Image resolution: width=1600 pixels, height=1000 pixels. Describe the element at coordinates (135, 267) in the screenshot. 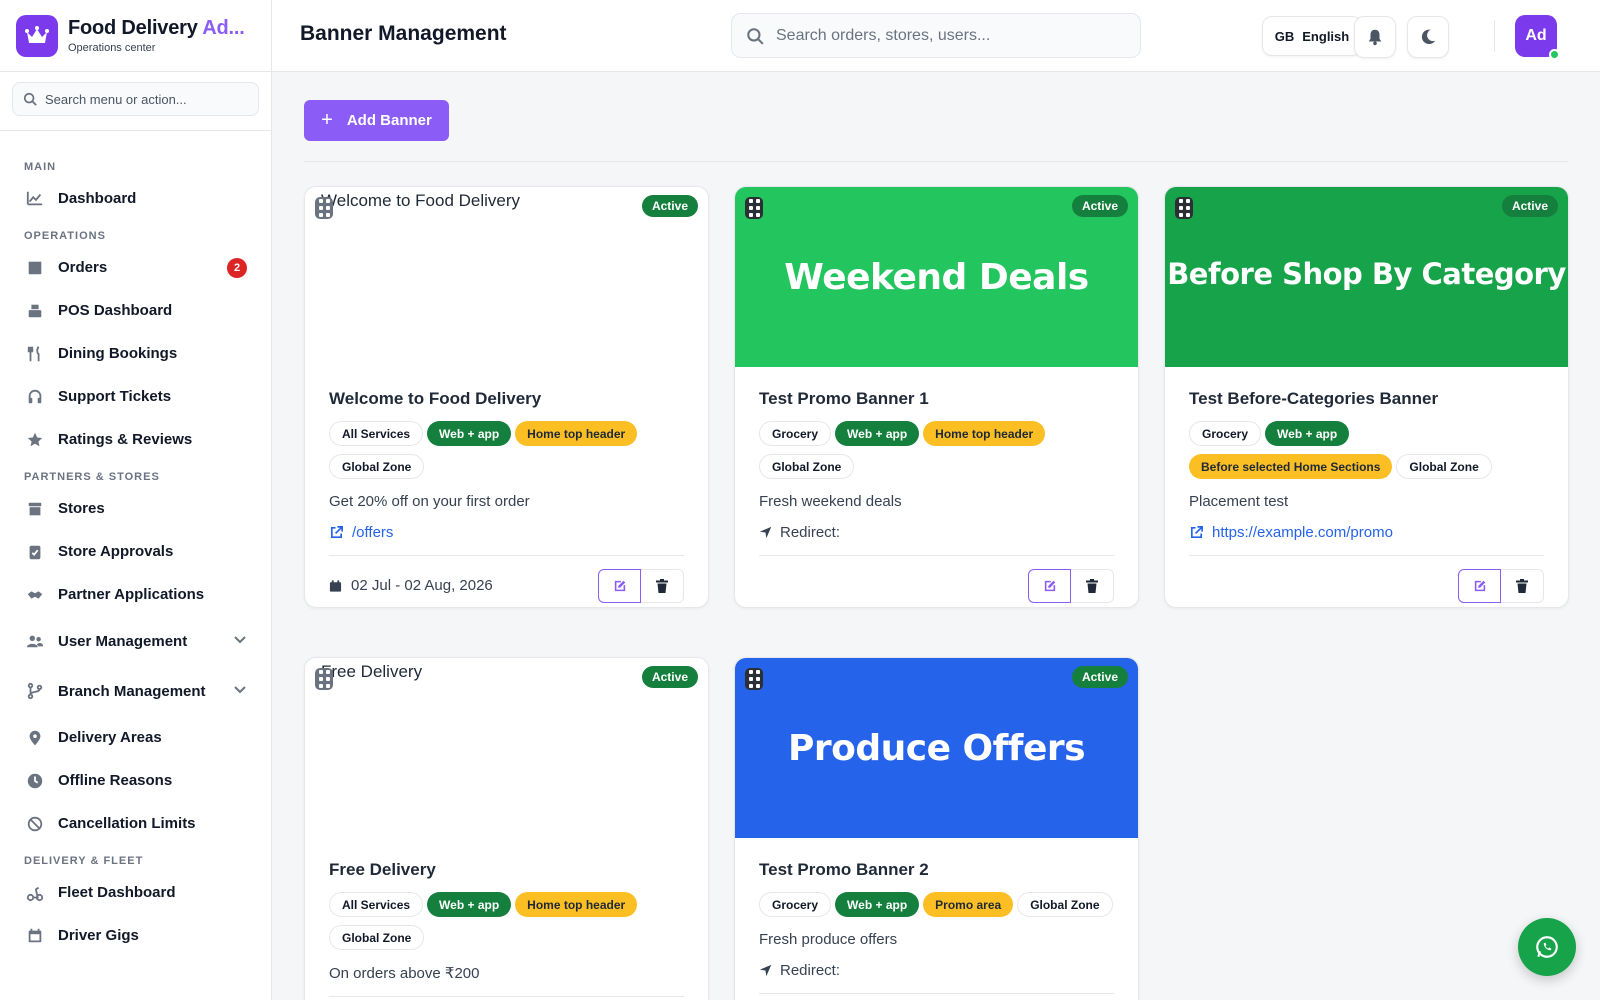

I see `sidebar-item-orders: Orders 2` at that location.